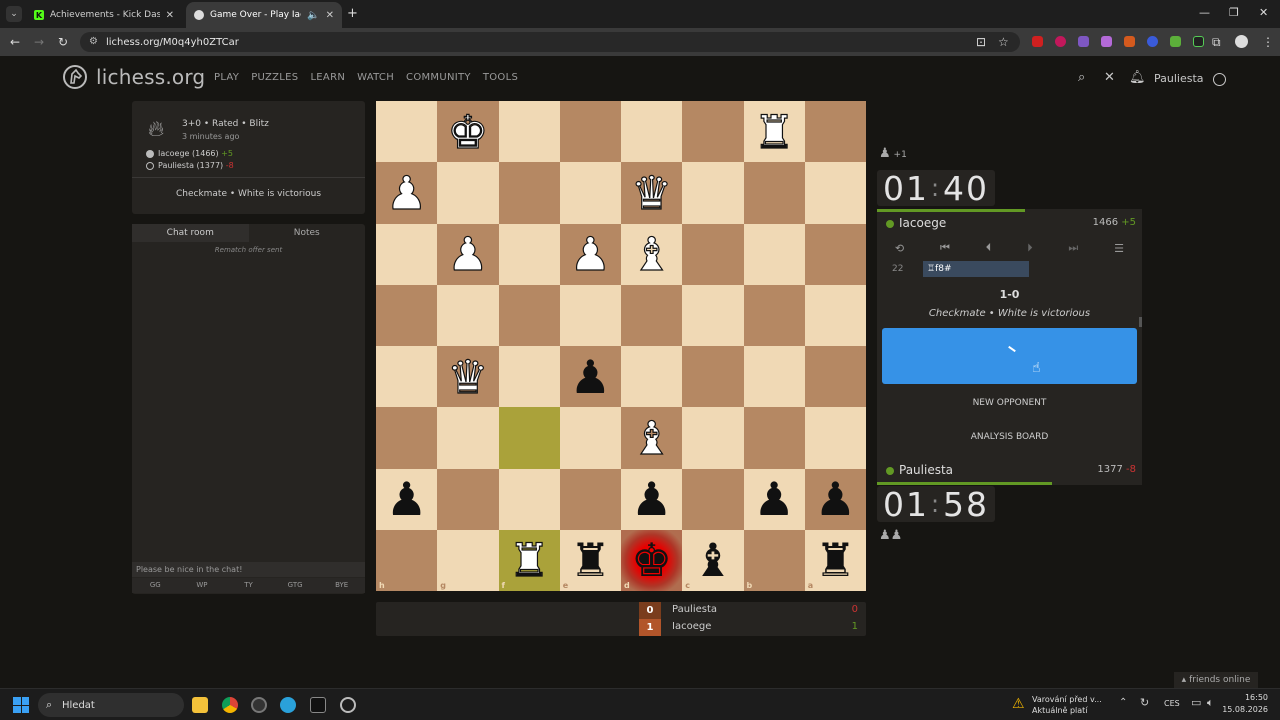 Image resolution: width=1280 pixels, height=720 pixels. Describe the element at coordinates (21, 705) in the screenshot. I see `windows-start-icon` at that location.